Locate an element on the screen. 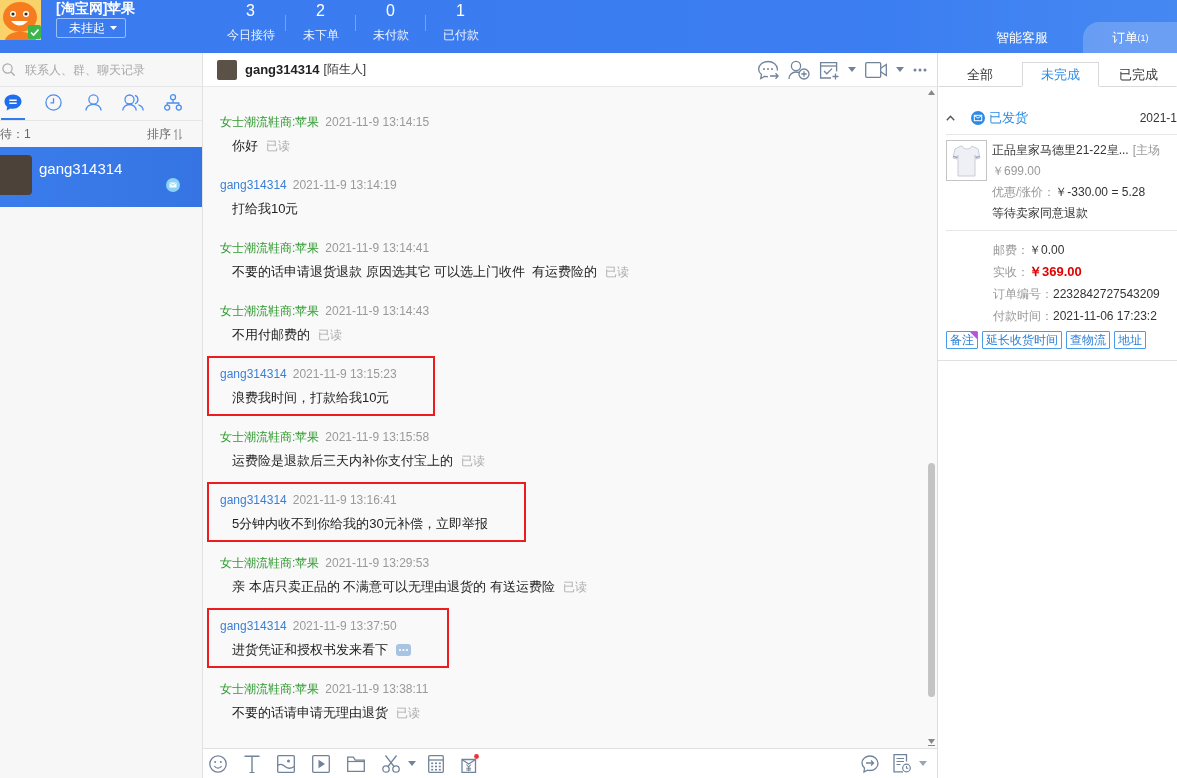 This screenshot has width=1177, height=778. message-time: 2021-11-9 13:29:53 is located at coordinates (377, 563).